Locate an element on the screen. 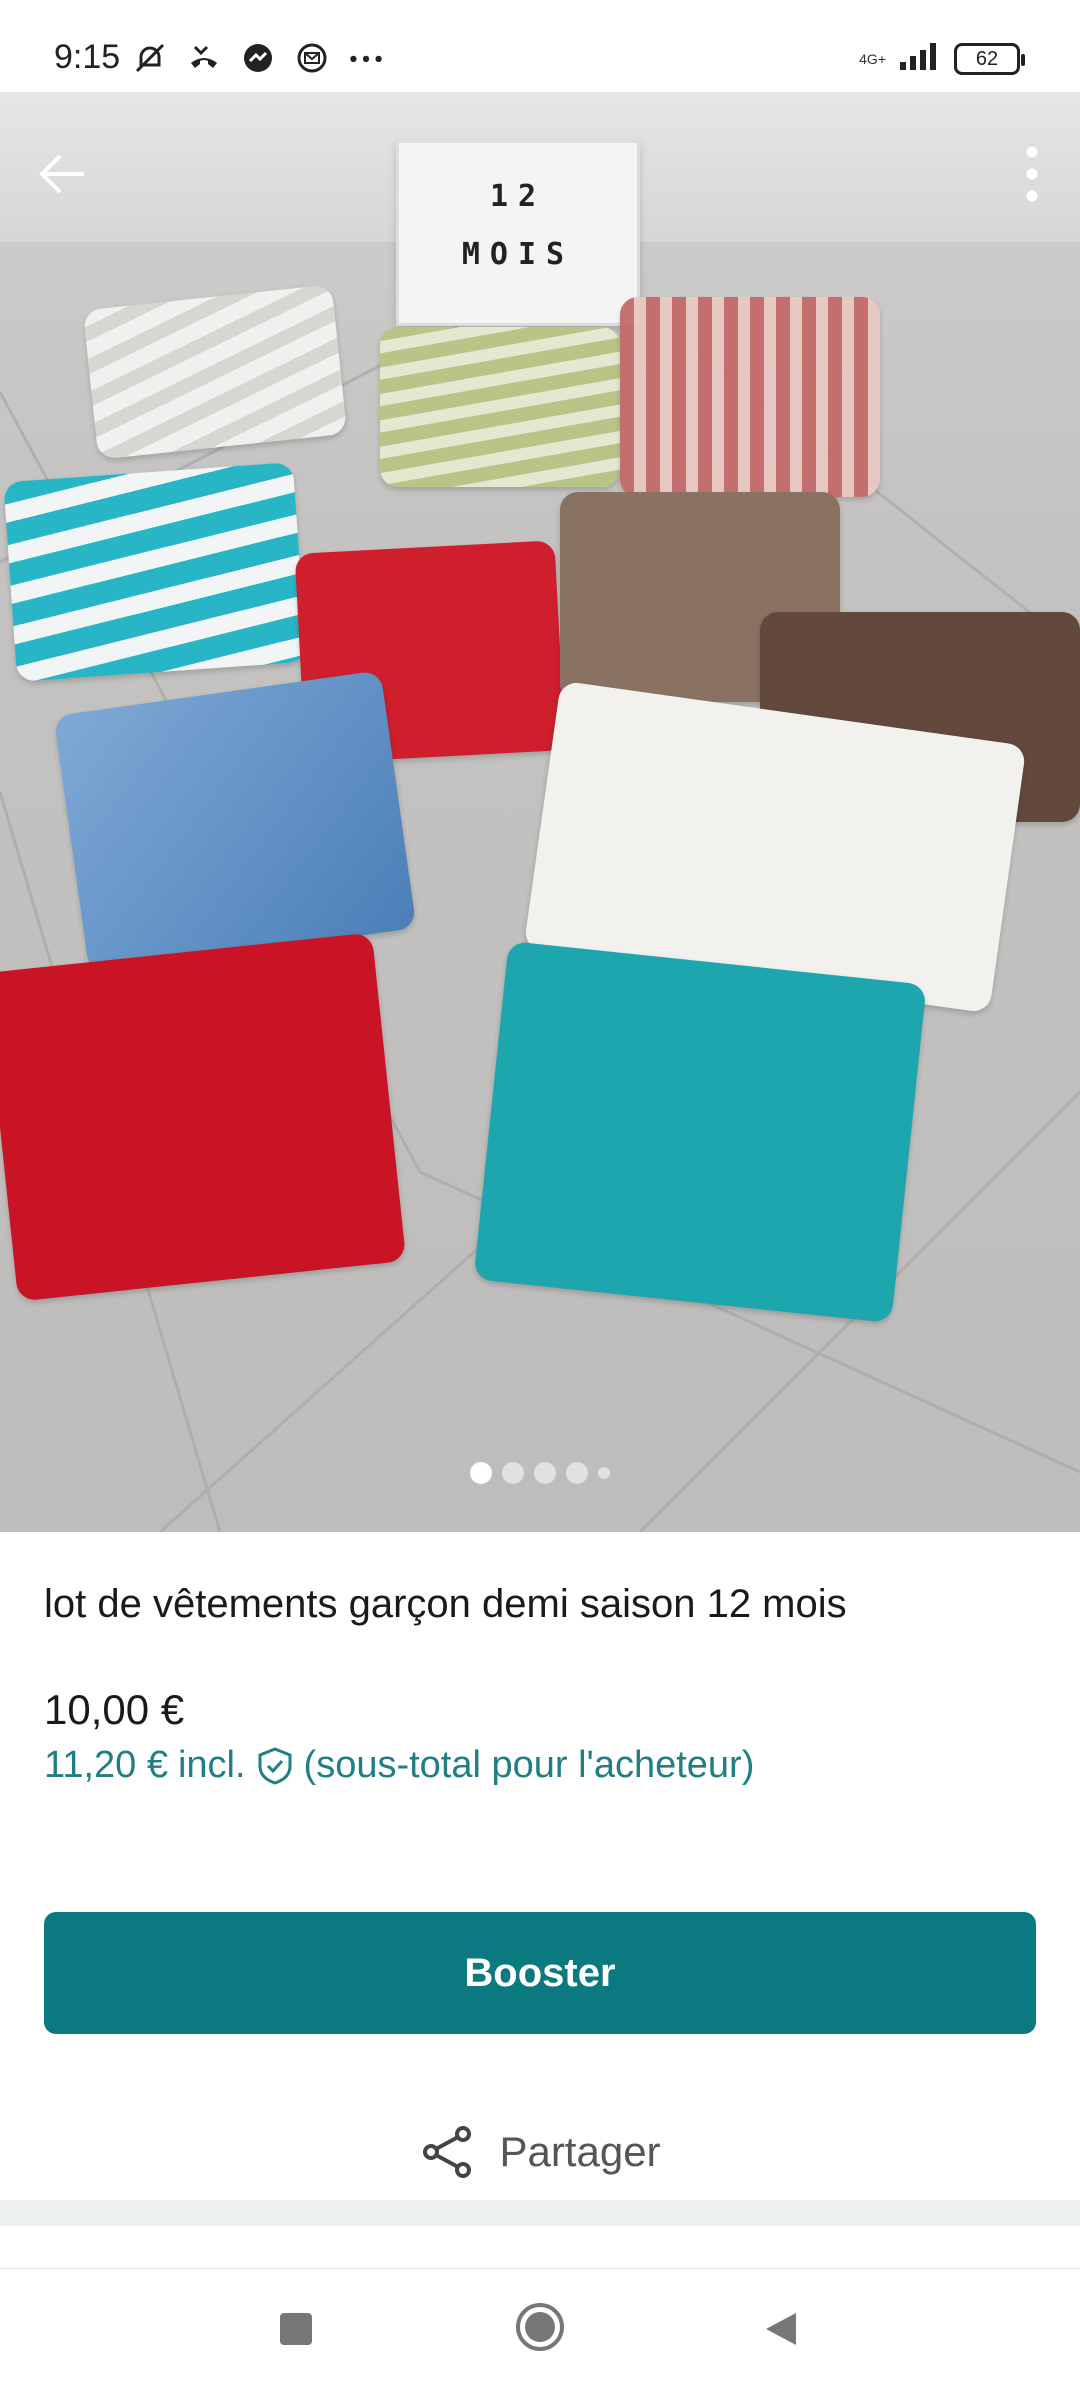  listing-price: 10,00 € is located at coordinates (114, 1709).